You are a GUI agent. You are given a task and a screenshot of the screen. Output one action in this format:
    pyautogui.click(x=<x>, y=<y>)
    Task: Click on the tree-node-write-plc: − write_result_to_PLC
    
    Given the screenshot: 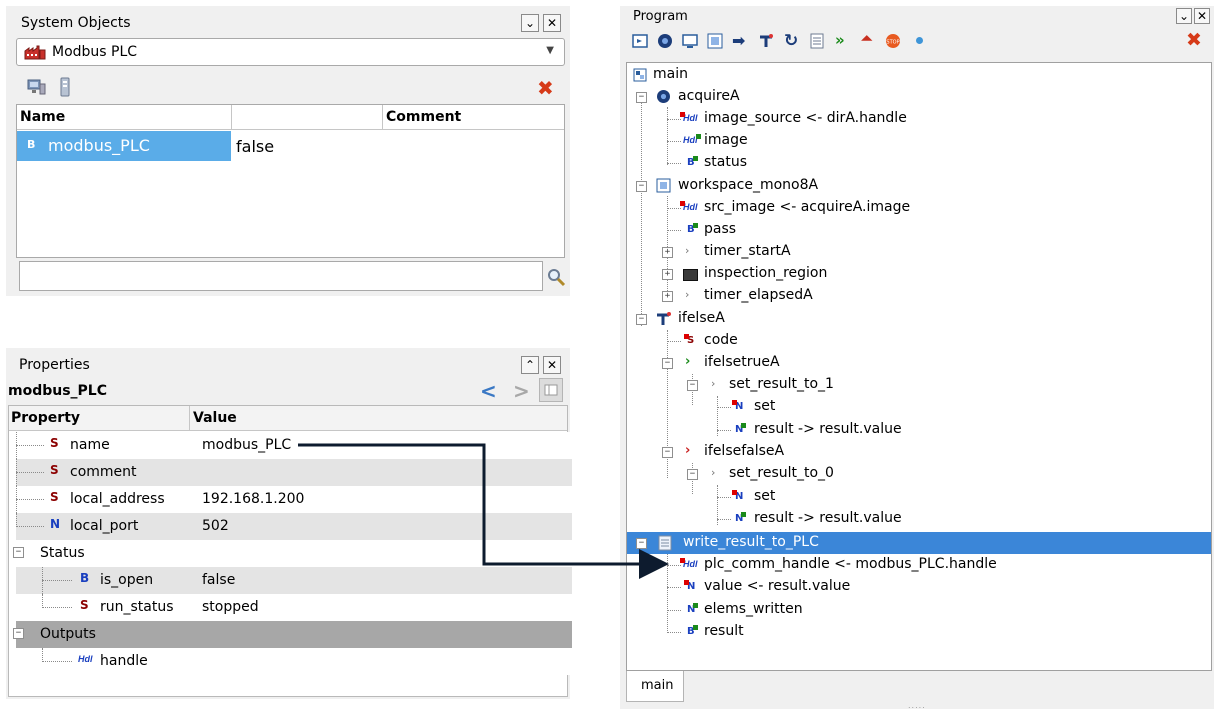 What is the action you would take?
    pyautogui.click(x=919, y=543)
    